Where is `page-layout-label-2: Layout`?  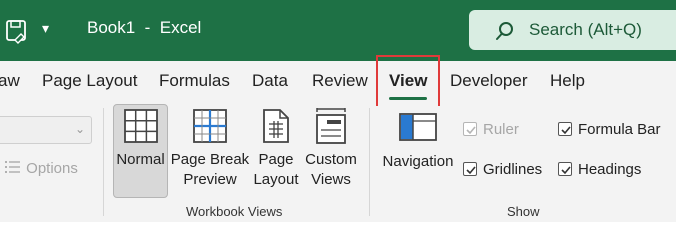
page-layout-label-2: Layout is located at coordinates (276, 179).